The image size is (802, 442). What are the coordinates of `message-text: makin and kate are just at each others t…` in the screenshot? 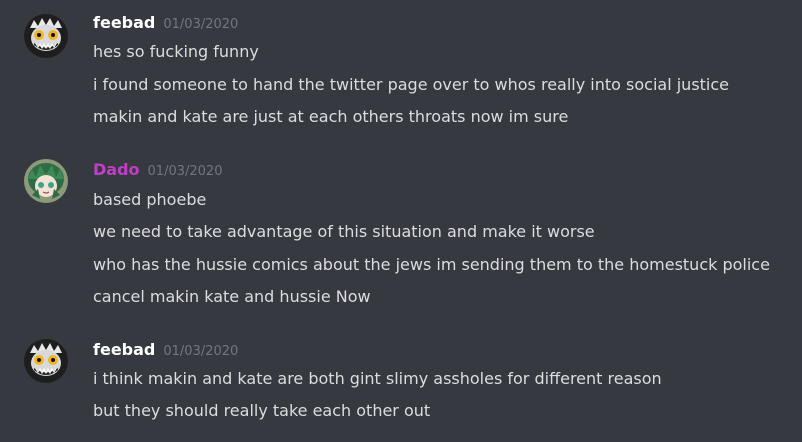 It's located at (331, 116).